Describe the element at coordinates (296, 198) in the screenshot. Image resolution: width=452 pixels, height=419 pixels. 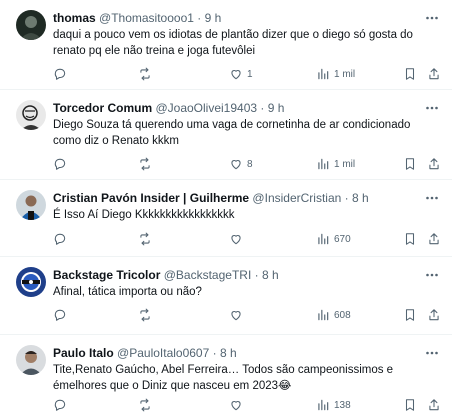
I see `user-handle: @InsiderCristian` at that location.